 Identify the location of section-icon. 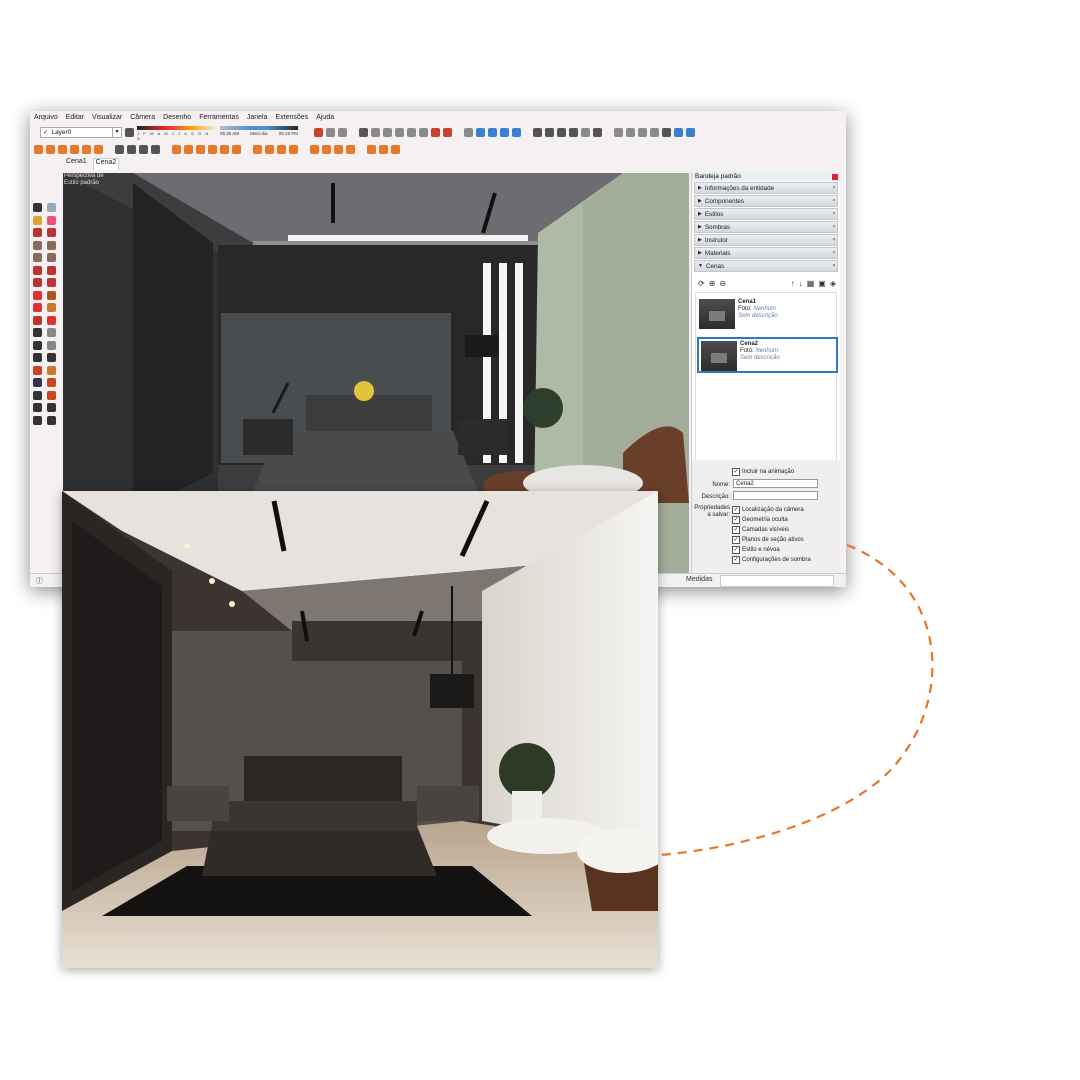
(435, 132).